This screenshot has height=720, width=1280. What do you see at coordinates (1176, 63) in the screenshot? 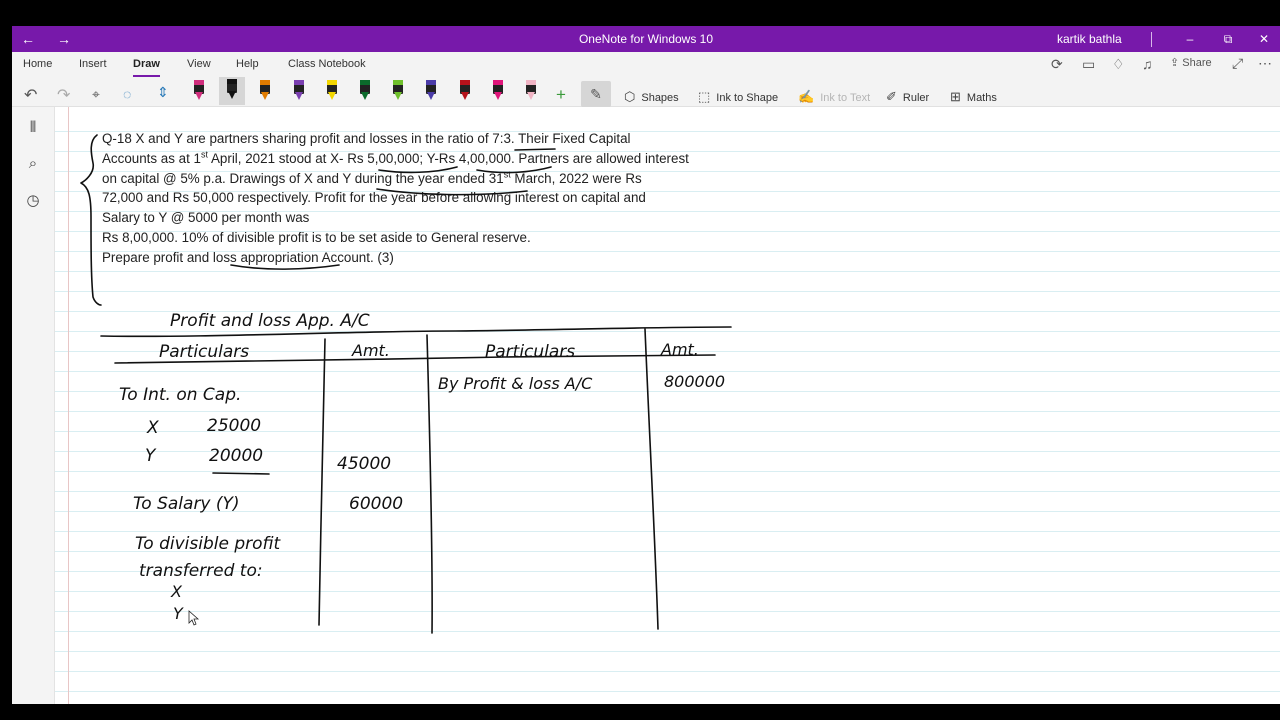
I see `share-icon: ⇪` at bounding box center [1176, 63].